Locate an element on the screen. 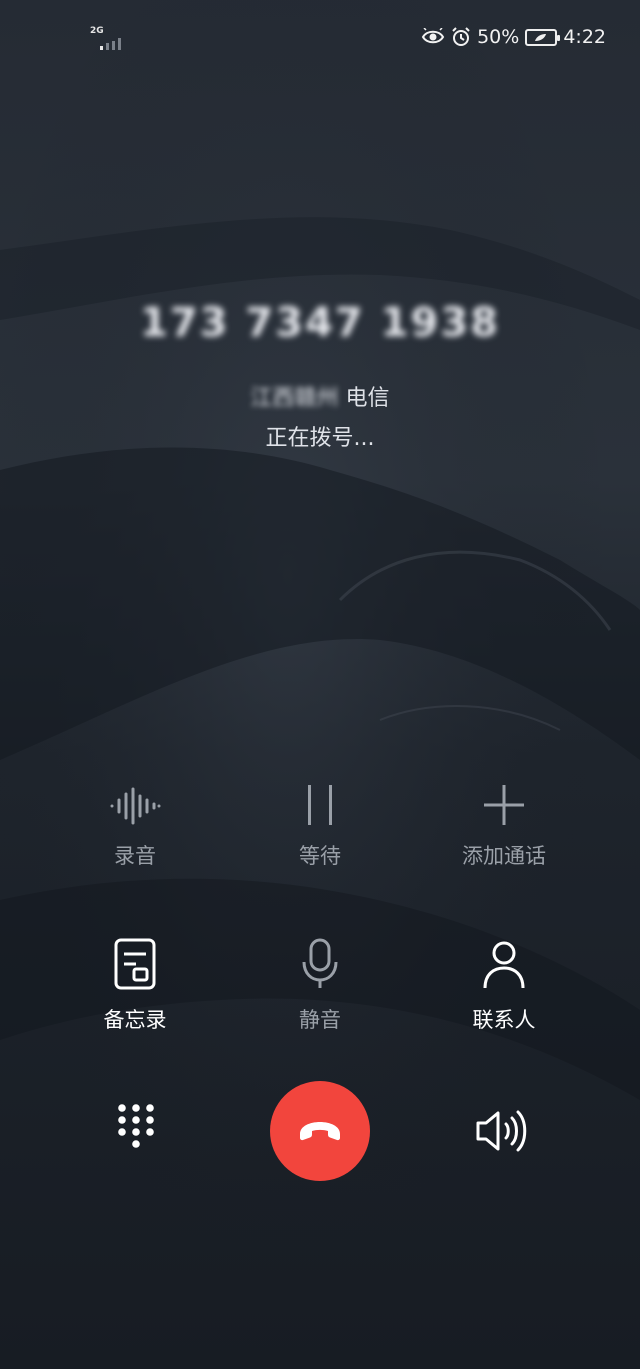  clock: 4:22 is located at coordinates (584, 37).